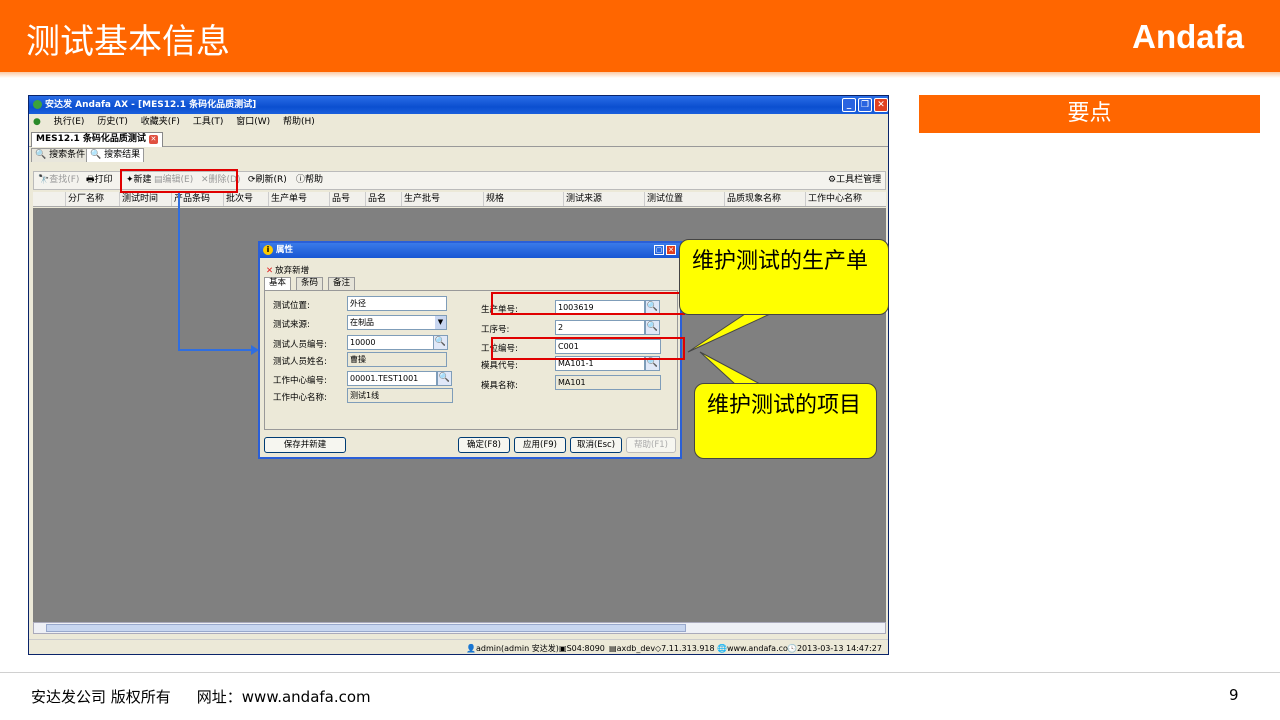 This screenshot has height=720, width=1280. I want to click on callout-test-item: 维护测试的项目, so click(785, 421).